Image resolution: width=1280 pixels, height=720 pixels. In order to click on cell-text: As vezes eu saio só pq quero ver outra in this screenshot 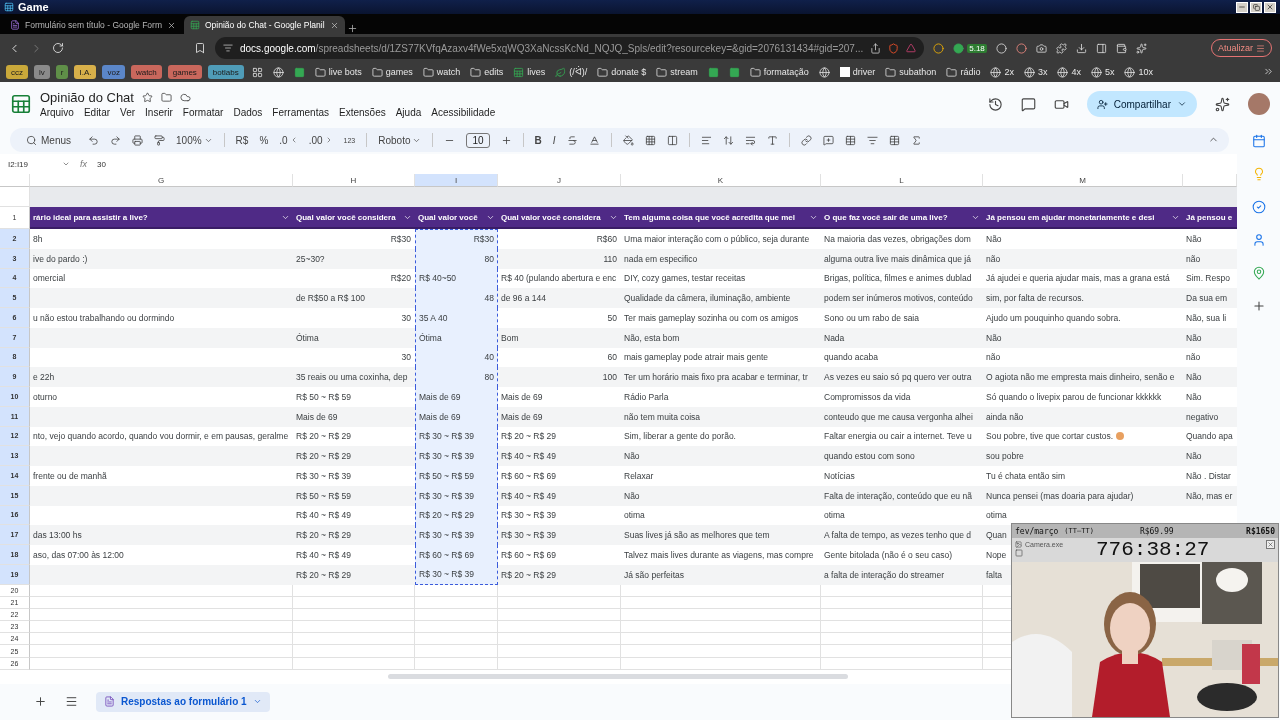, I will do `click(898, 377)`.